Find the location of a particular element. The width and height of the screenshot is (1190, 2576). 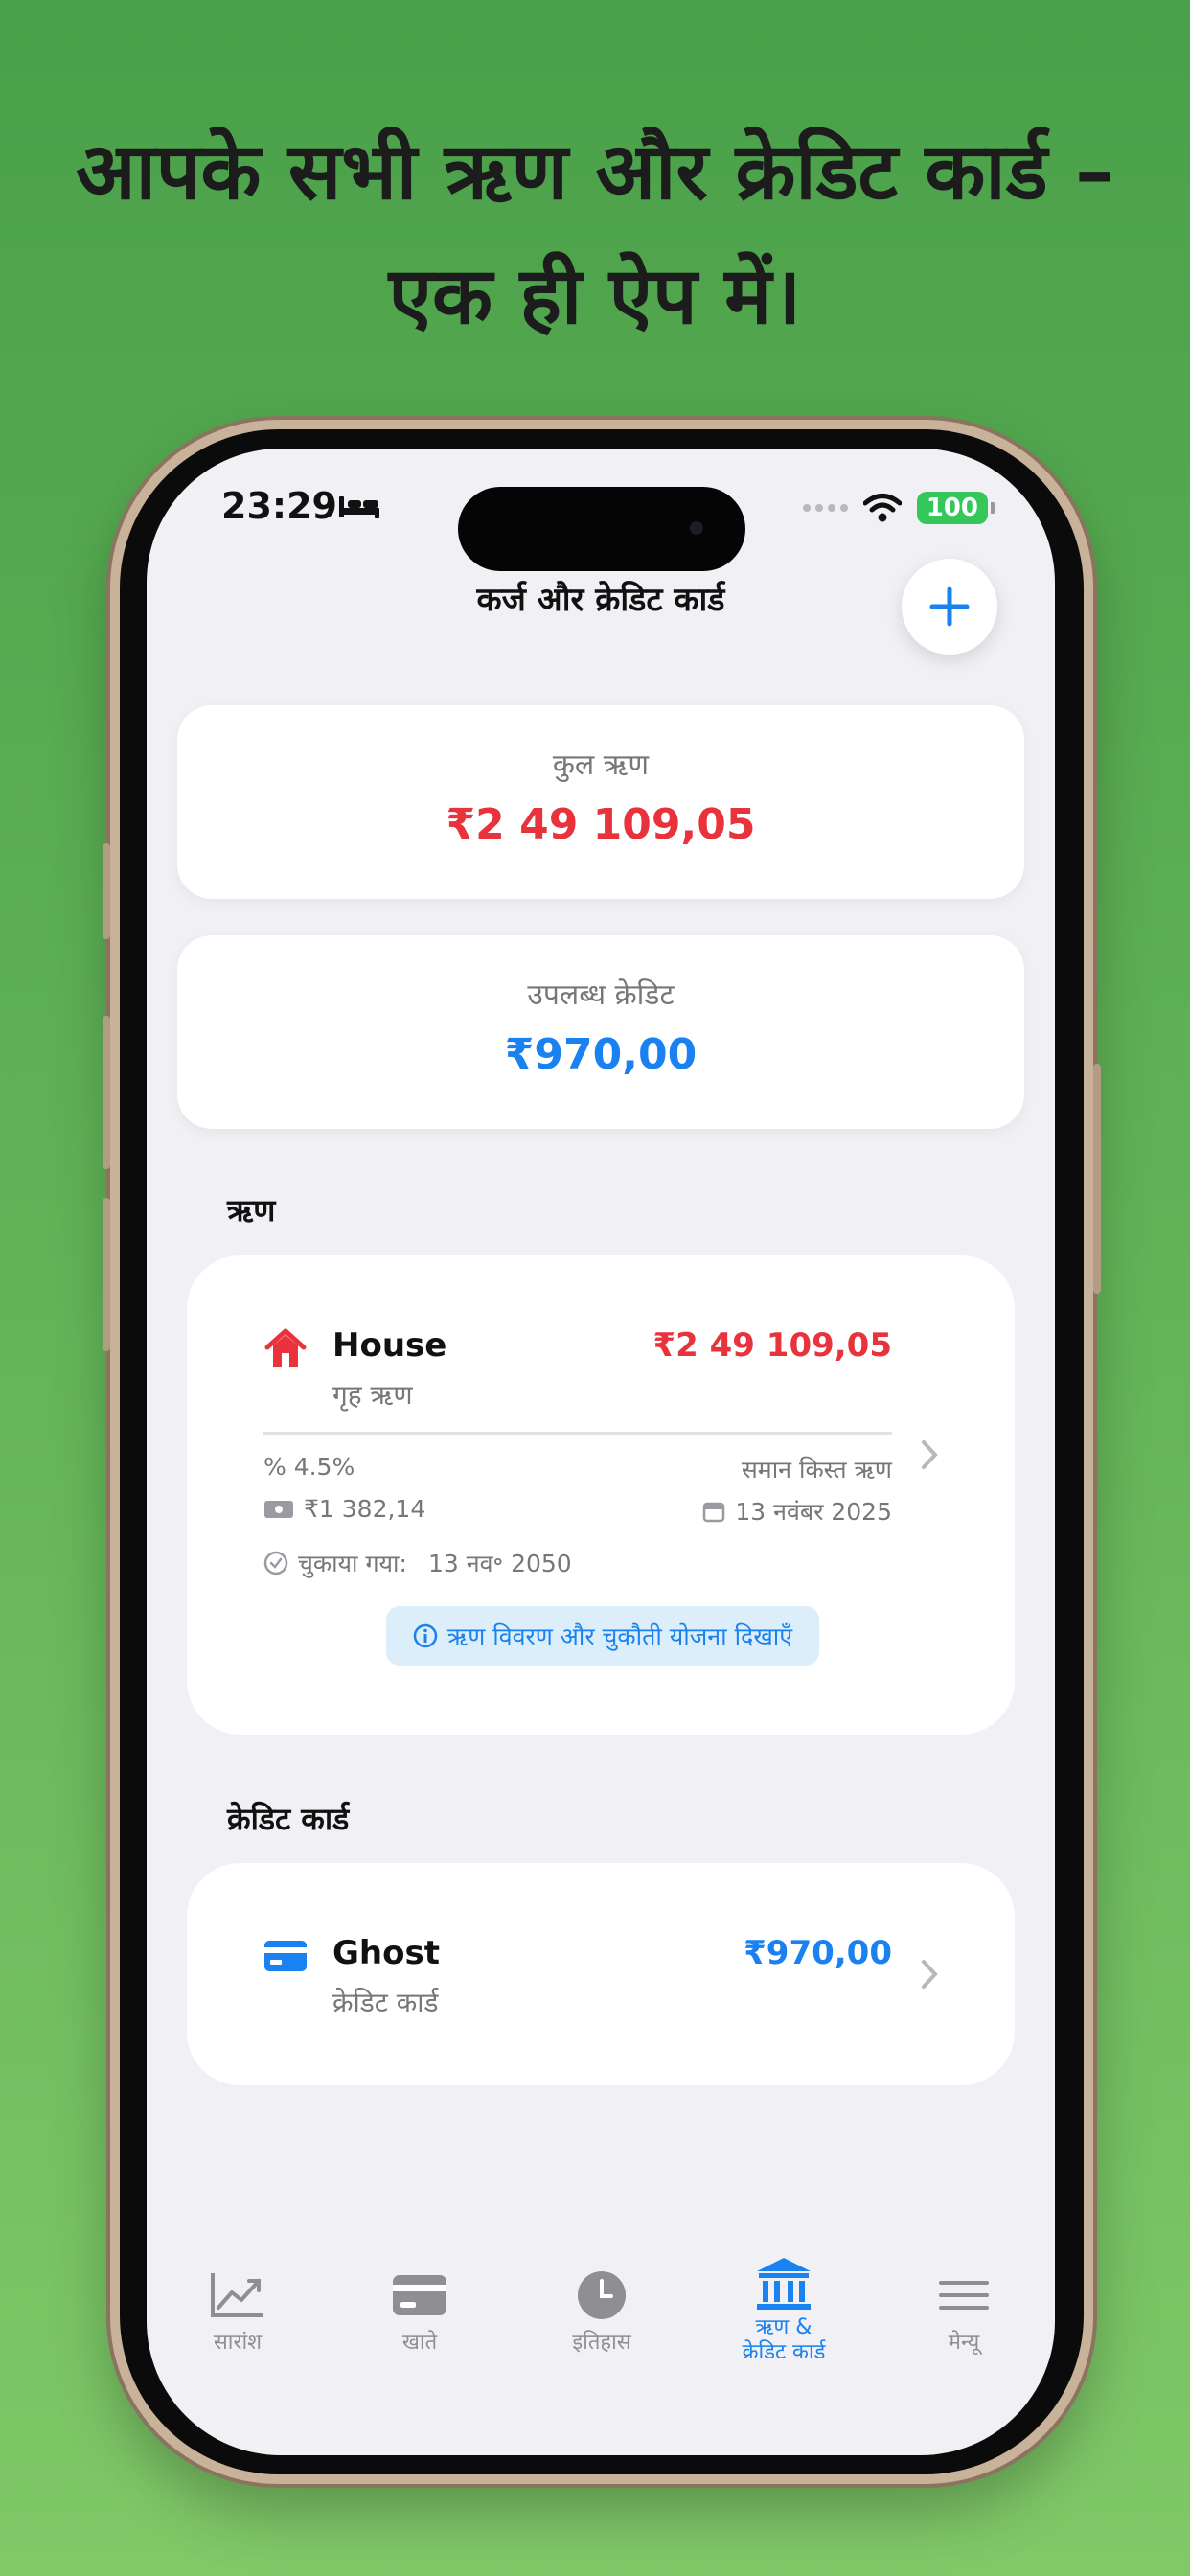

loan-installment: ₹1 382,14 is located at coordinates (344, 1509).